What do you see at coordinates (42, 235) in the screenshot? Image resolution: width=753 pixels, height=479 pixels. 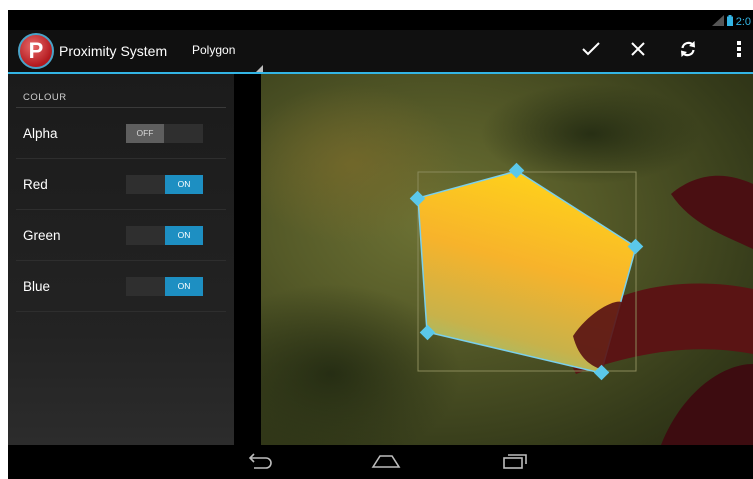 I see `row-label: Green` at bounding box center [42, 235].